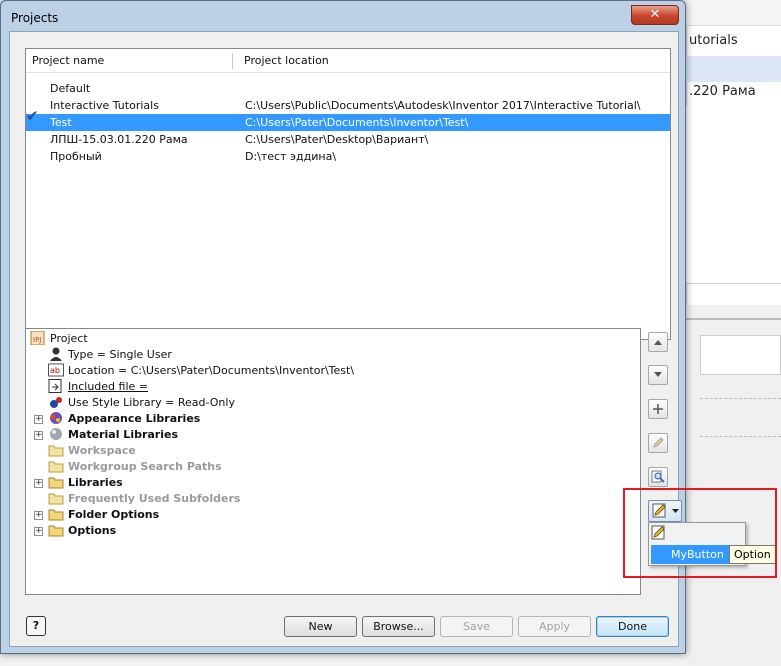 This screenshot has height=666, width=781. What do you see at coordinates (103, 515) in the screenshot?
I see `tree-node-folder-options: Folder Options` at bounding box center [103, 515].